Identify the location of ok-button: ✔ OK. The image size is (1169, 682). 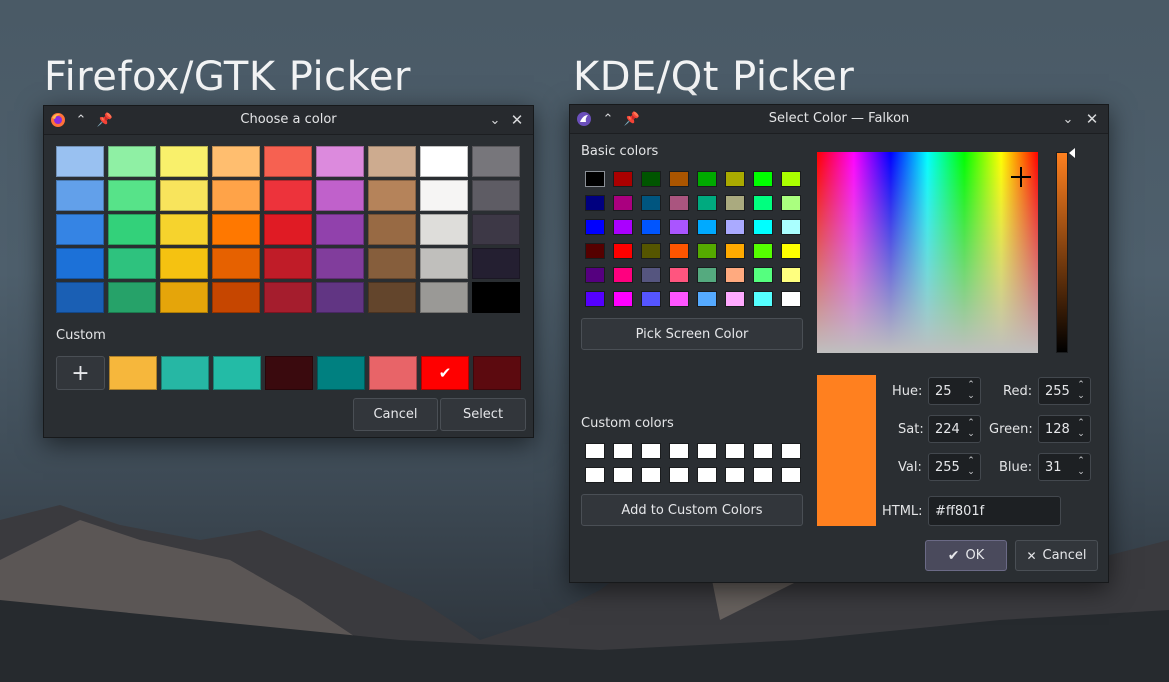
(966, 555).